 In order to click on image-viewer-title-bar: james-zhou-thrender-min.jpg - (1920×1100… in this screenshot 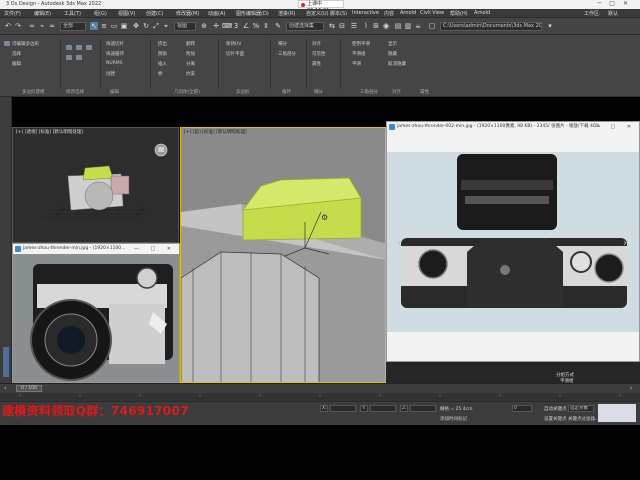, I will do `click(96, 249)`.